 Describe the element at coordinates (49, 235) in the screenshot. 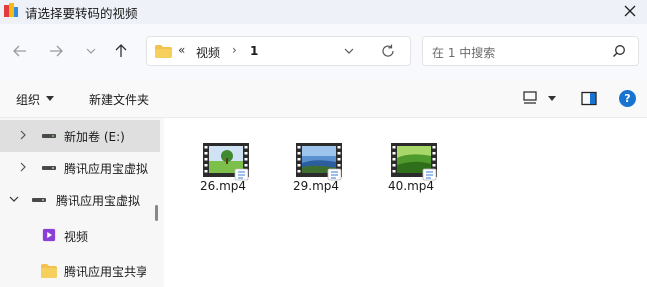

I see `video-folder-icon` at that location.